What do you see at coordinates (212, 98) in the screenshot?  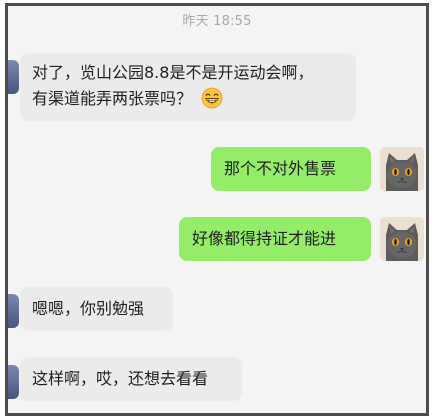 I see `grinning-face-emoji` at bounding box center [212, 98].